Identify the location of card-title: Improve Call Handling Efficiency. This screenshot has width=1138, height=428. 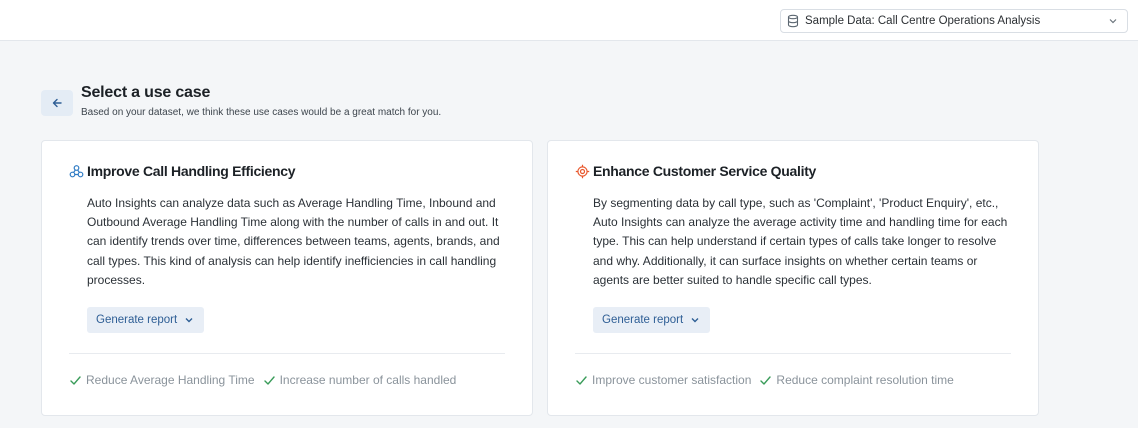
(191, 171).